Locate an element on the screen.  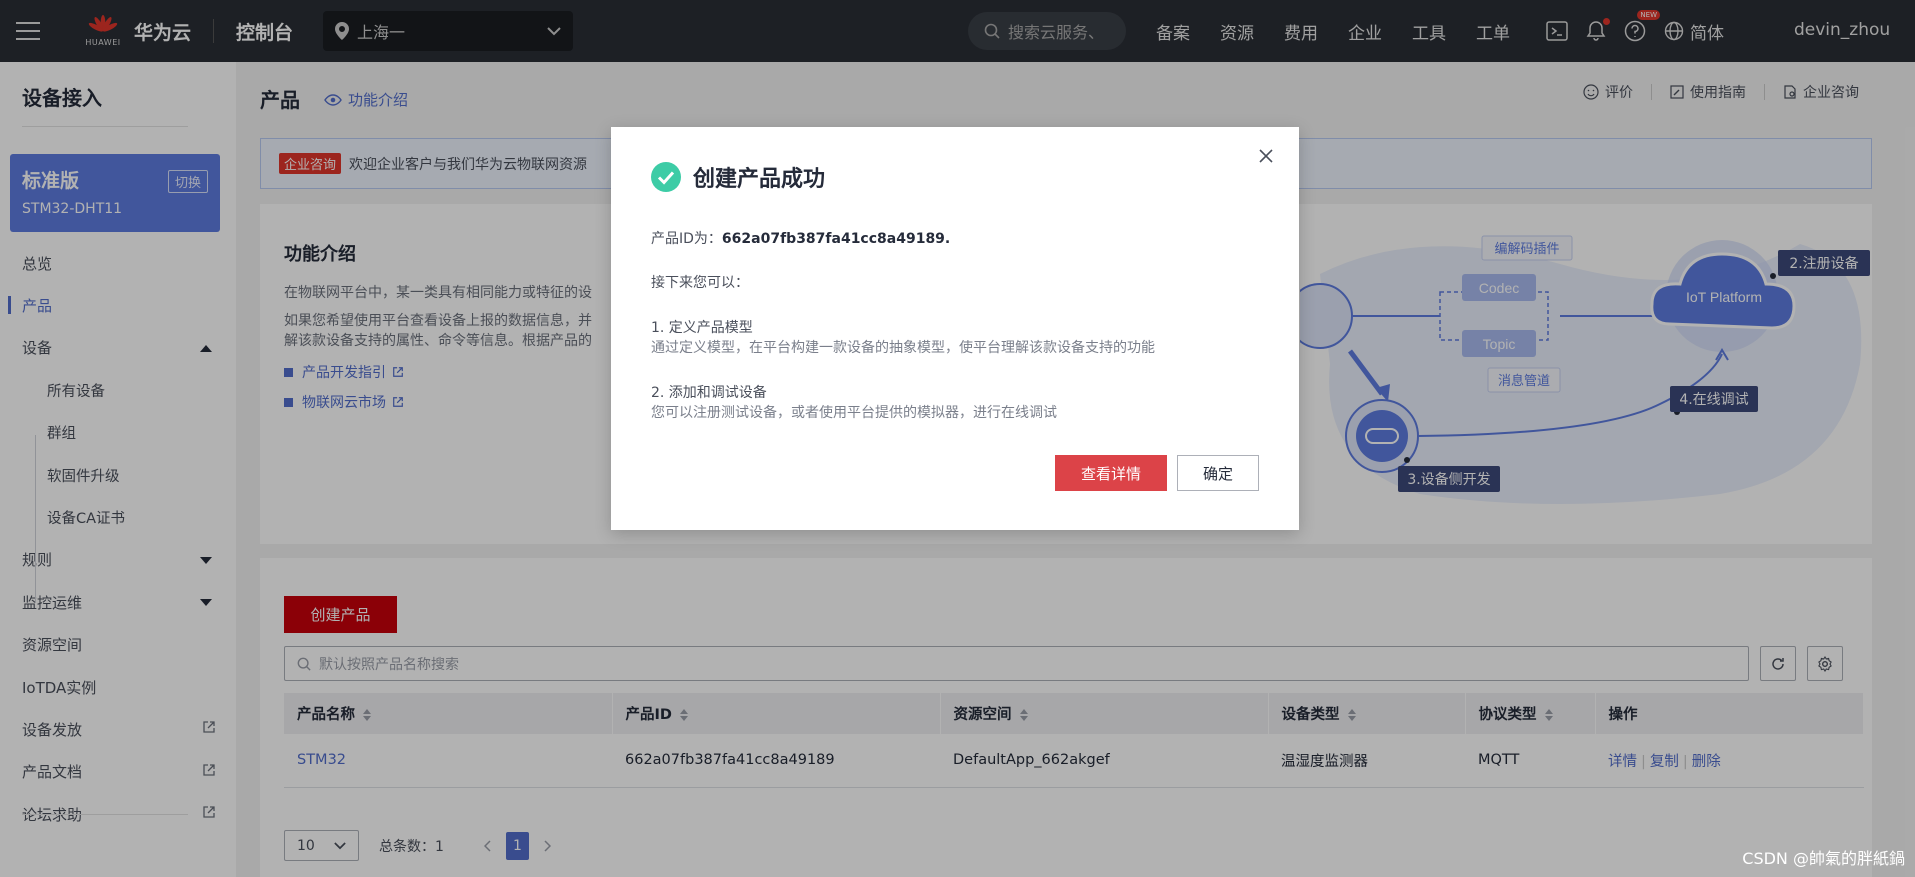
success-check-icon is located at coordinates (666, 177).